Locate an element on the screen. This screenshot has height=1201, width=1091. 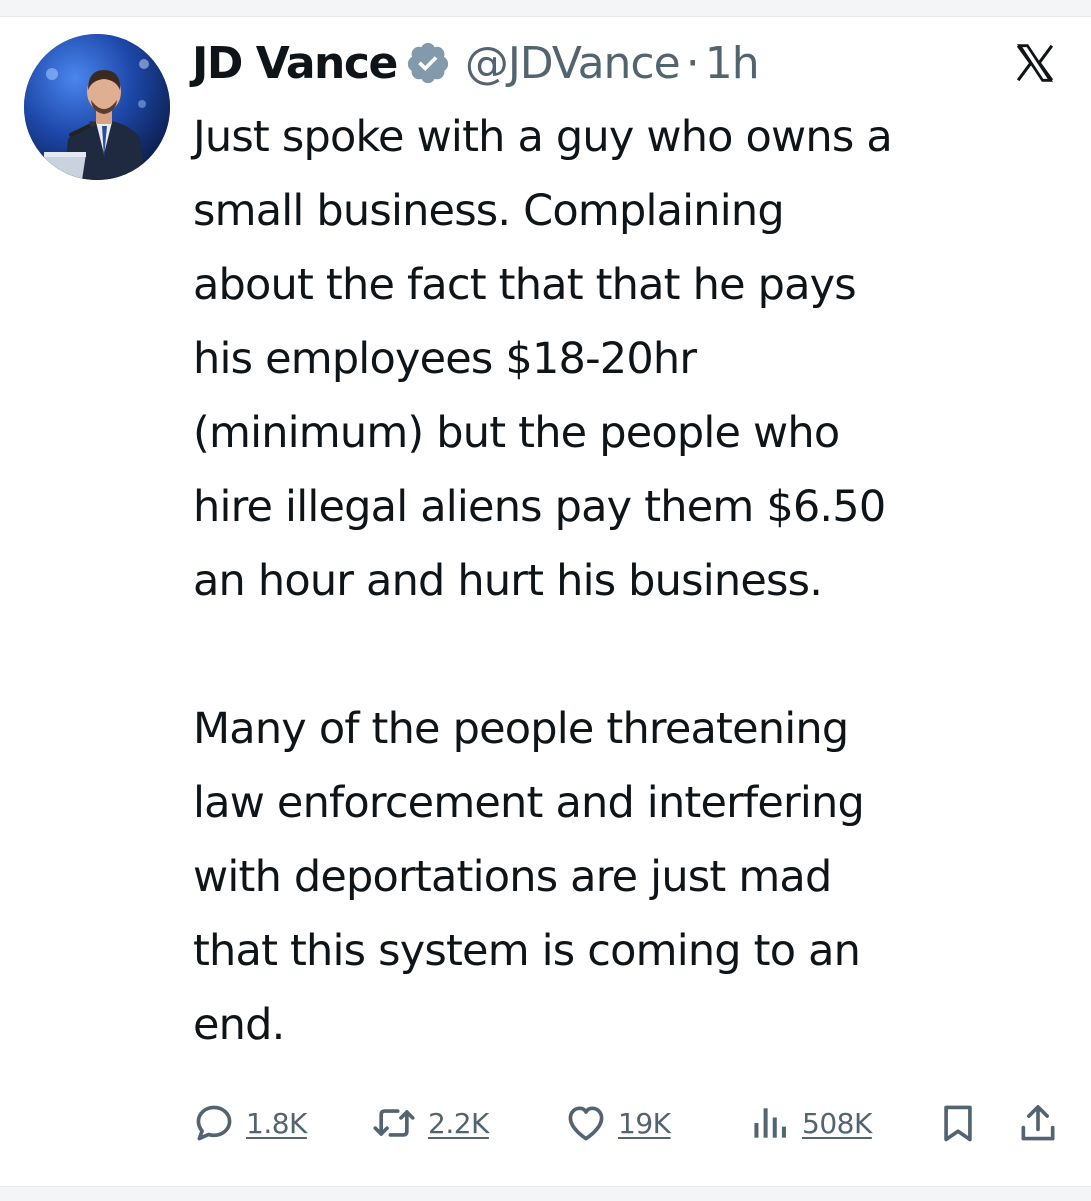
tweet-line: small business. Complaining is located at coordinates (489, 211).